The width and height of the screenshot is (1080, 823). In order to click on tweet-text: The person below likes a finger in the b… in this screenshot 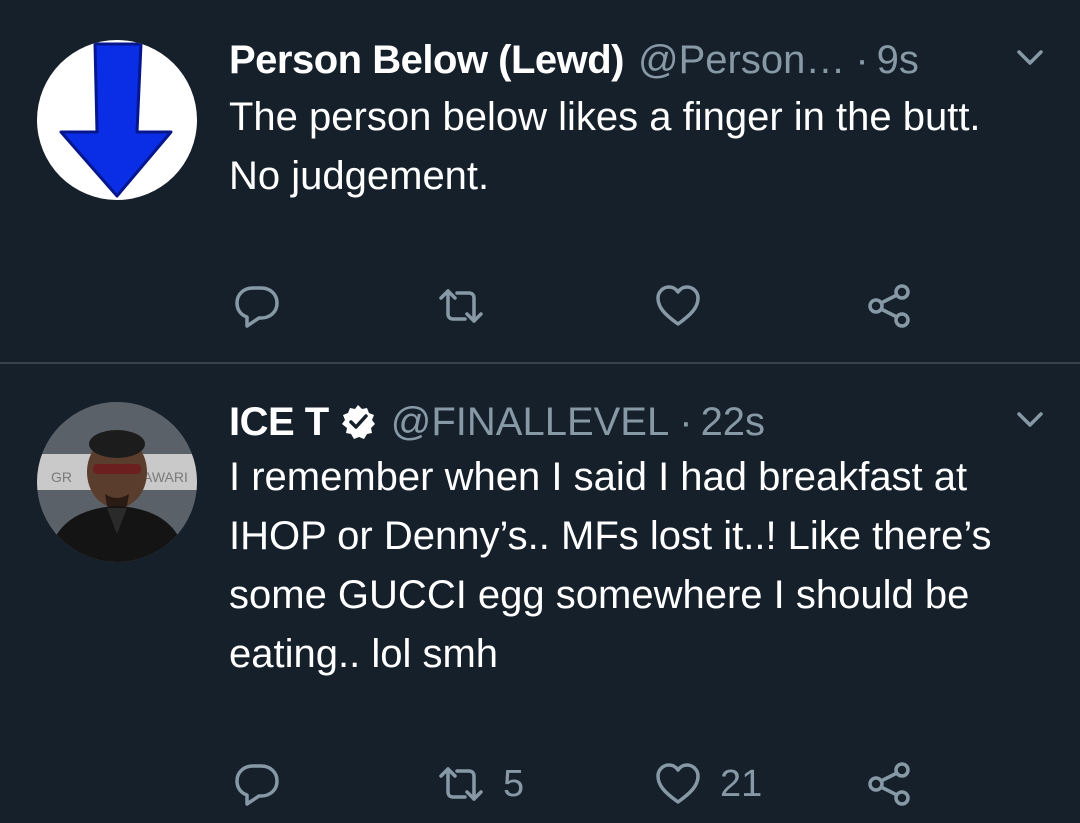, I will do `click(605, 146)`.